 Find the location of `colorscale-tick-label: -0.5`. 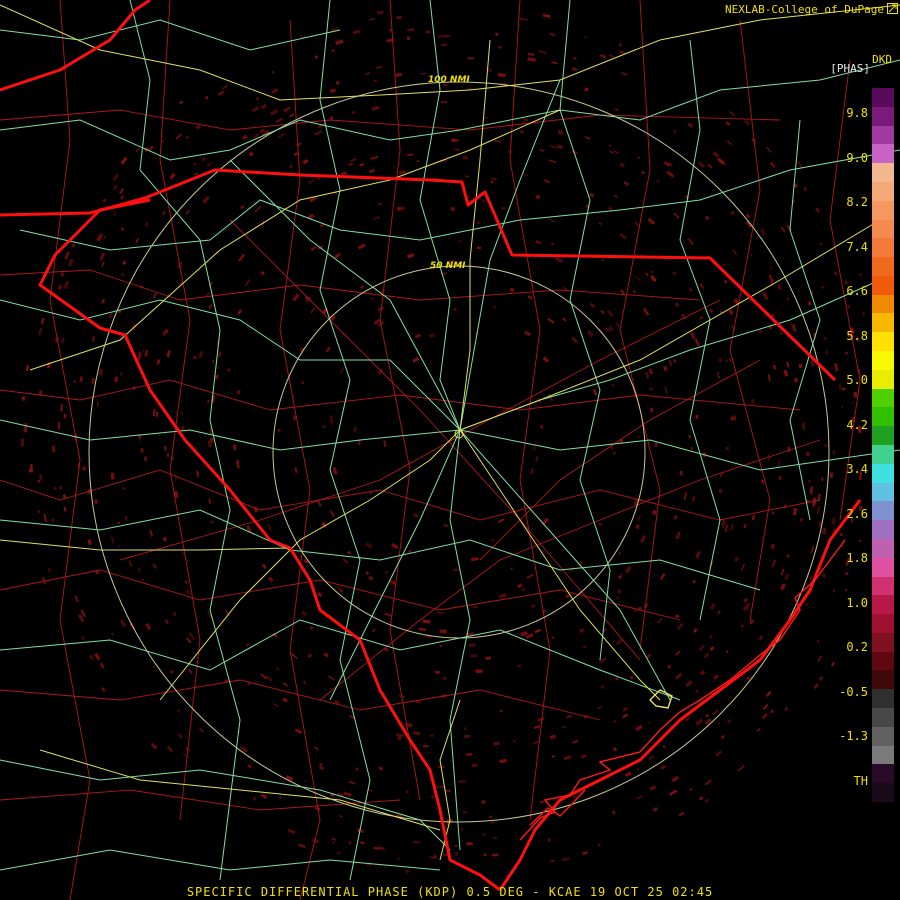

colorscale-tick-label: -0.5 is located at coordinates (853, 691).